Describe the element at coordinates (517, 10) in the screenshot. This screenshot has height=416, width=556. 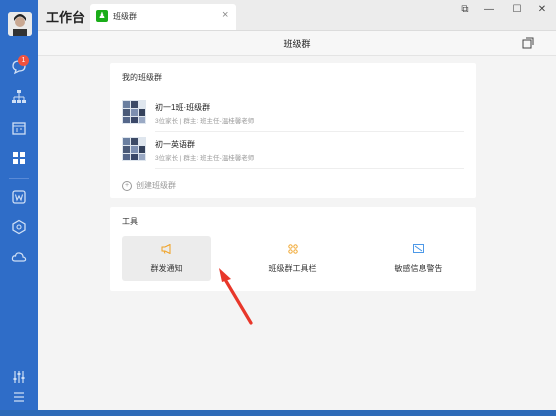
I see `maximize-button: ☐` at that location.